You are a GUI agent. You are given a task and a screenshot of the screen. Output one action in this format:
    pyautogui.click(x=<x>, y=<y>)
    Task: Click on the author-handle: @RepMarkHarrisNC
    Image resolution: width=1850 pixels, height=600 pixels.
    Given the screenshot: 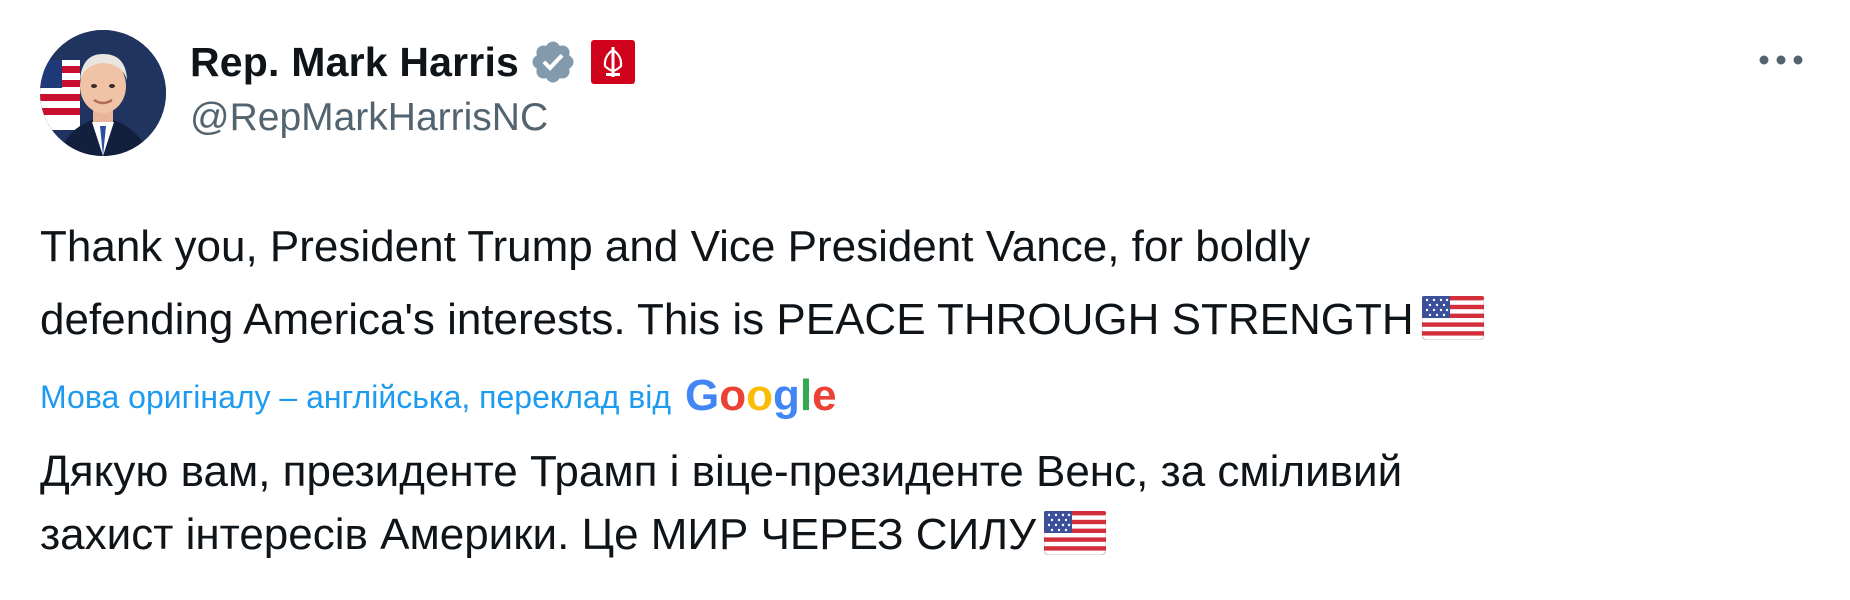 What is the action you would take?
    pyautogui.click(x=369, y=118)
    